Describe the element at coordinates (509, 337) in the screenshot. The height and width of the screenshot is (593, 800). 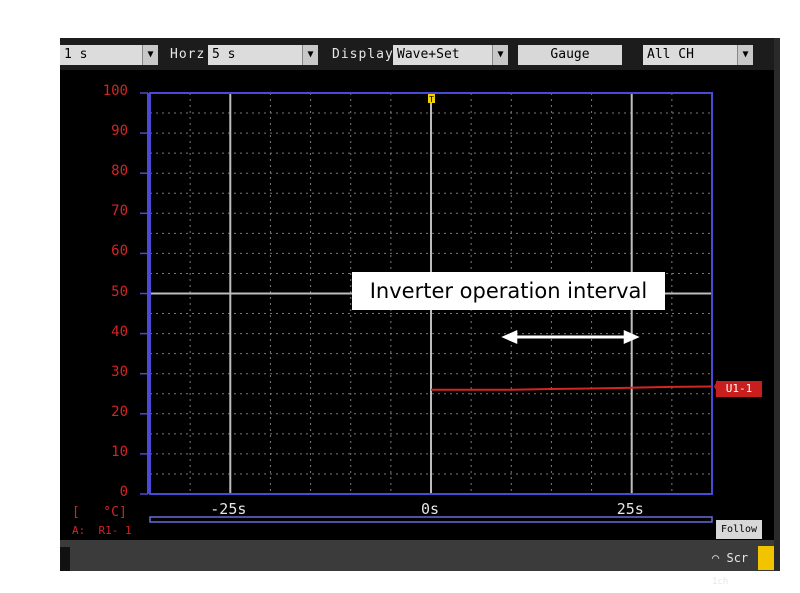
I see `annotation-arrow-left-head` at that location.